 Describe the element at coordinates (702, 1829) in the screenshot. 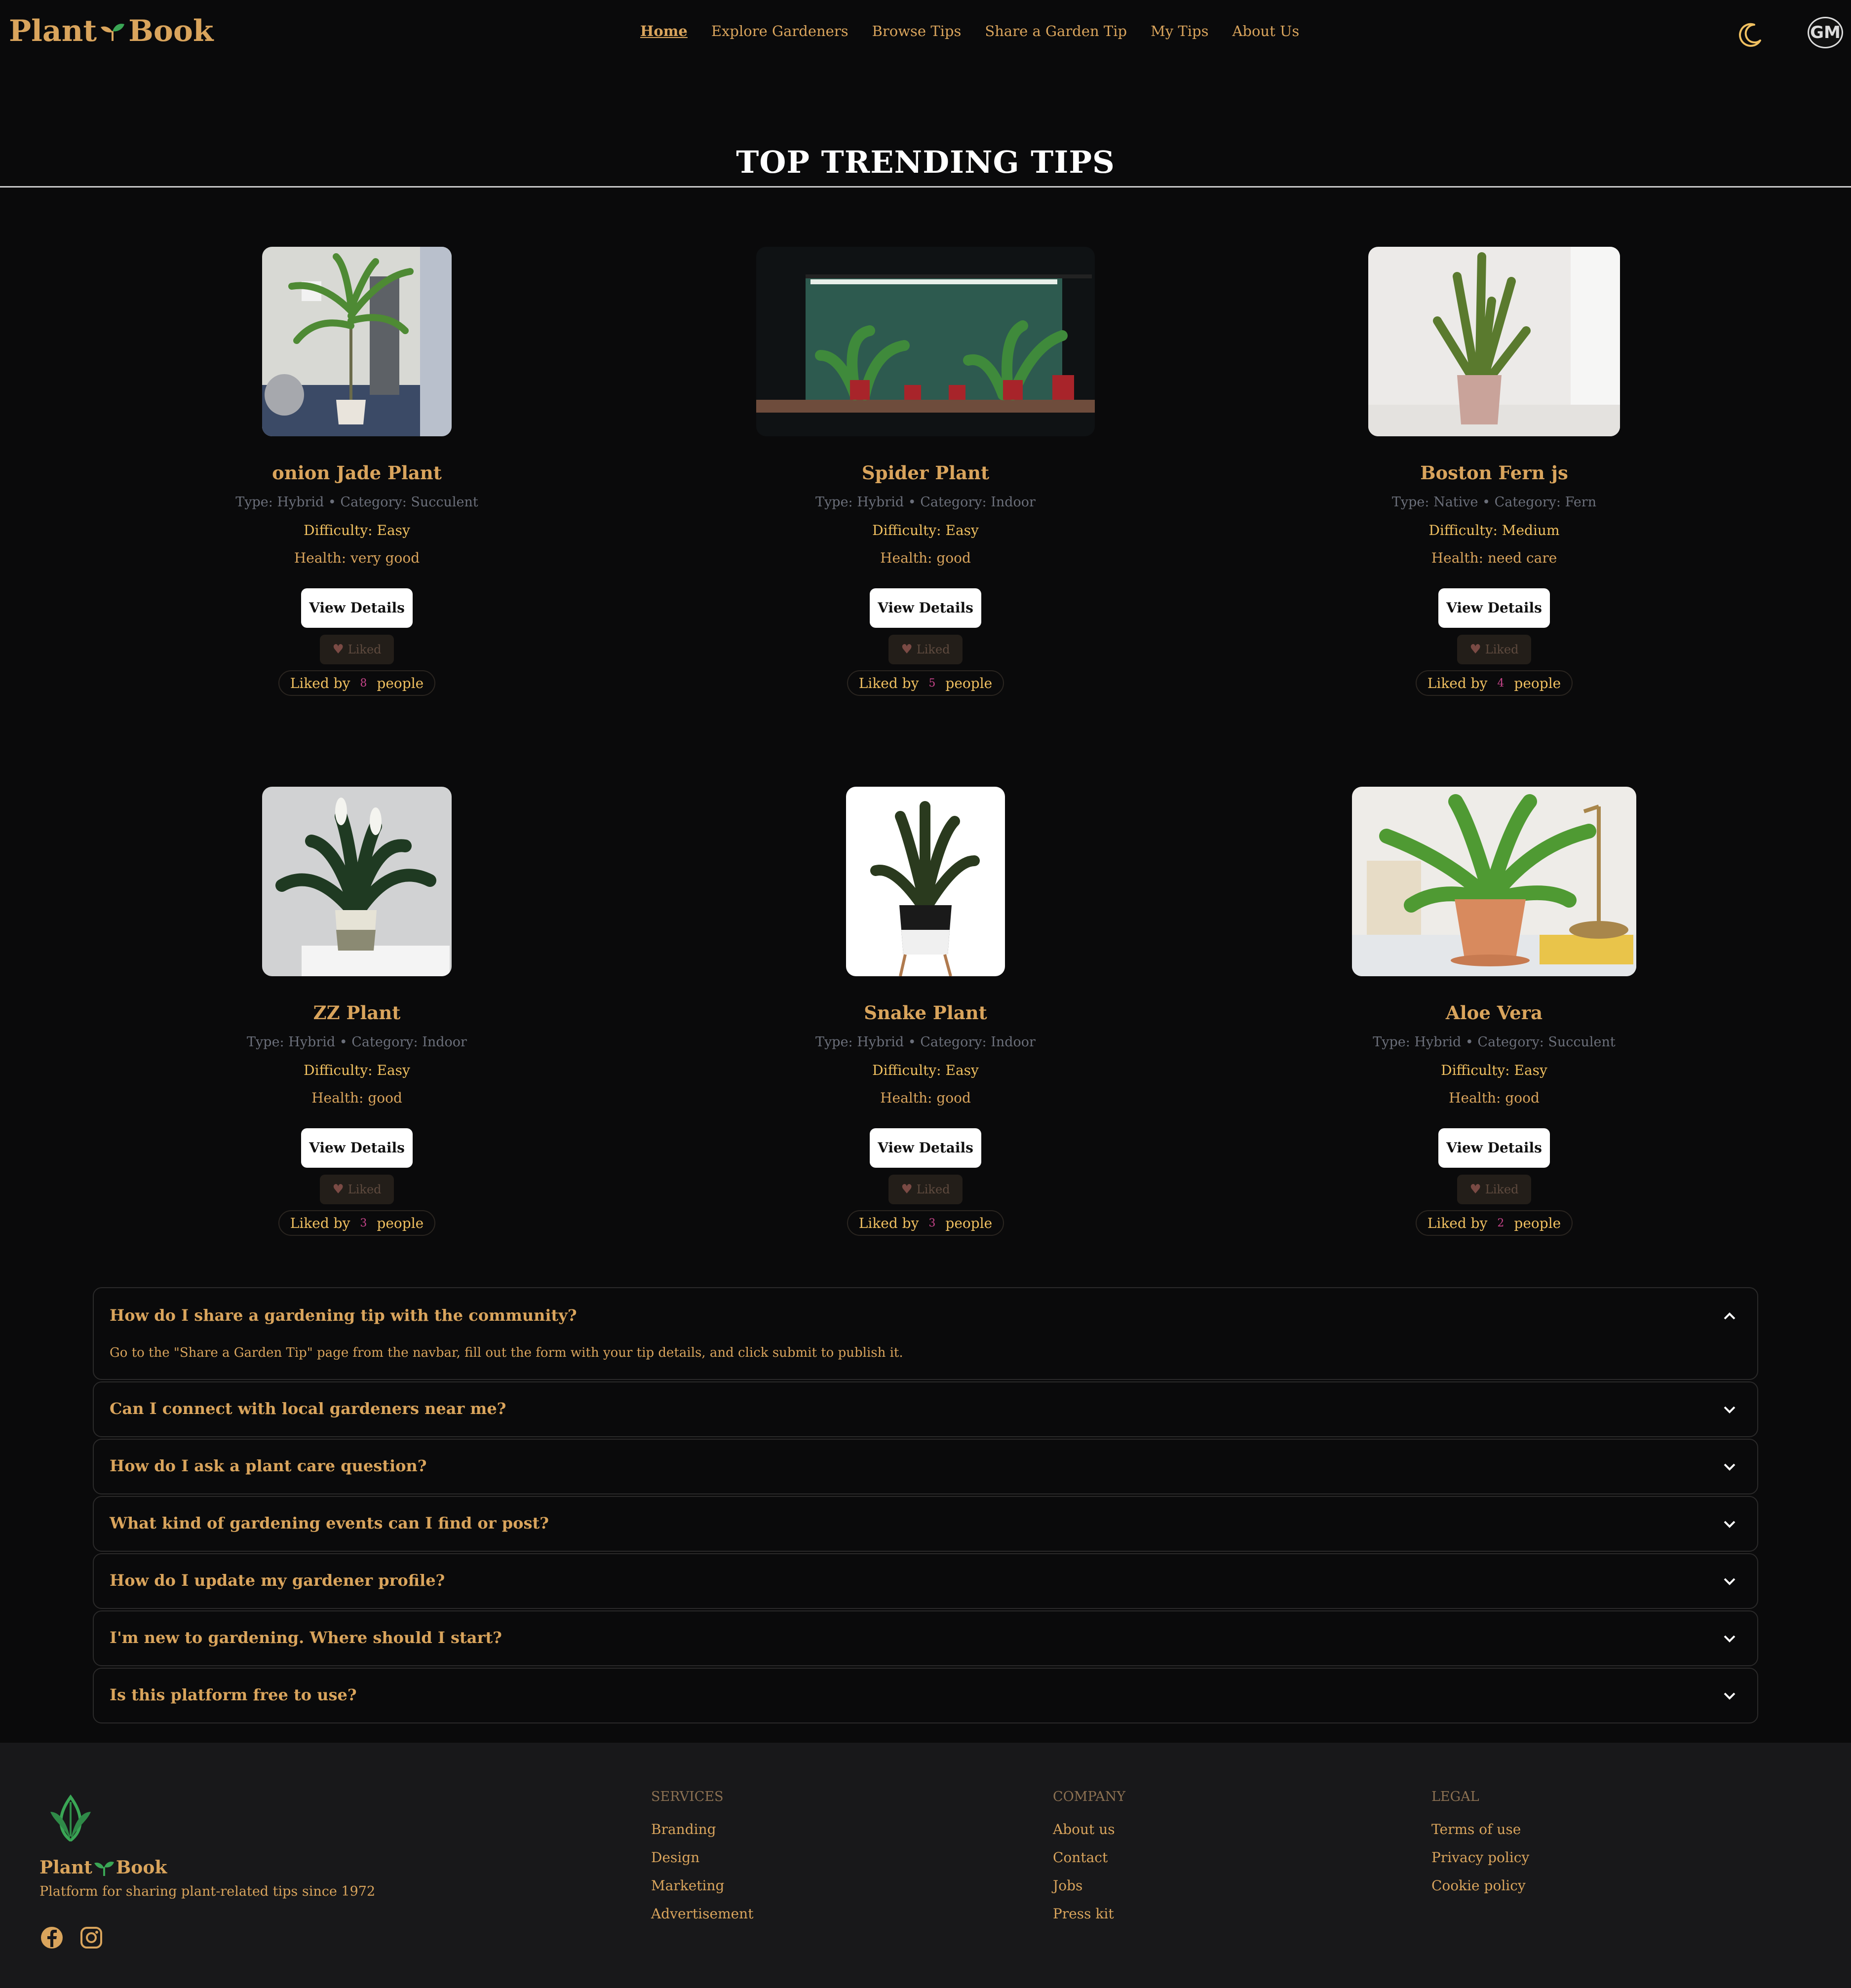

I see `footer-link-branding: Branding` at that location.